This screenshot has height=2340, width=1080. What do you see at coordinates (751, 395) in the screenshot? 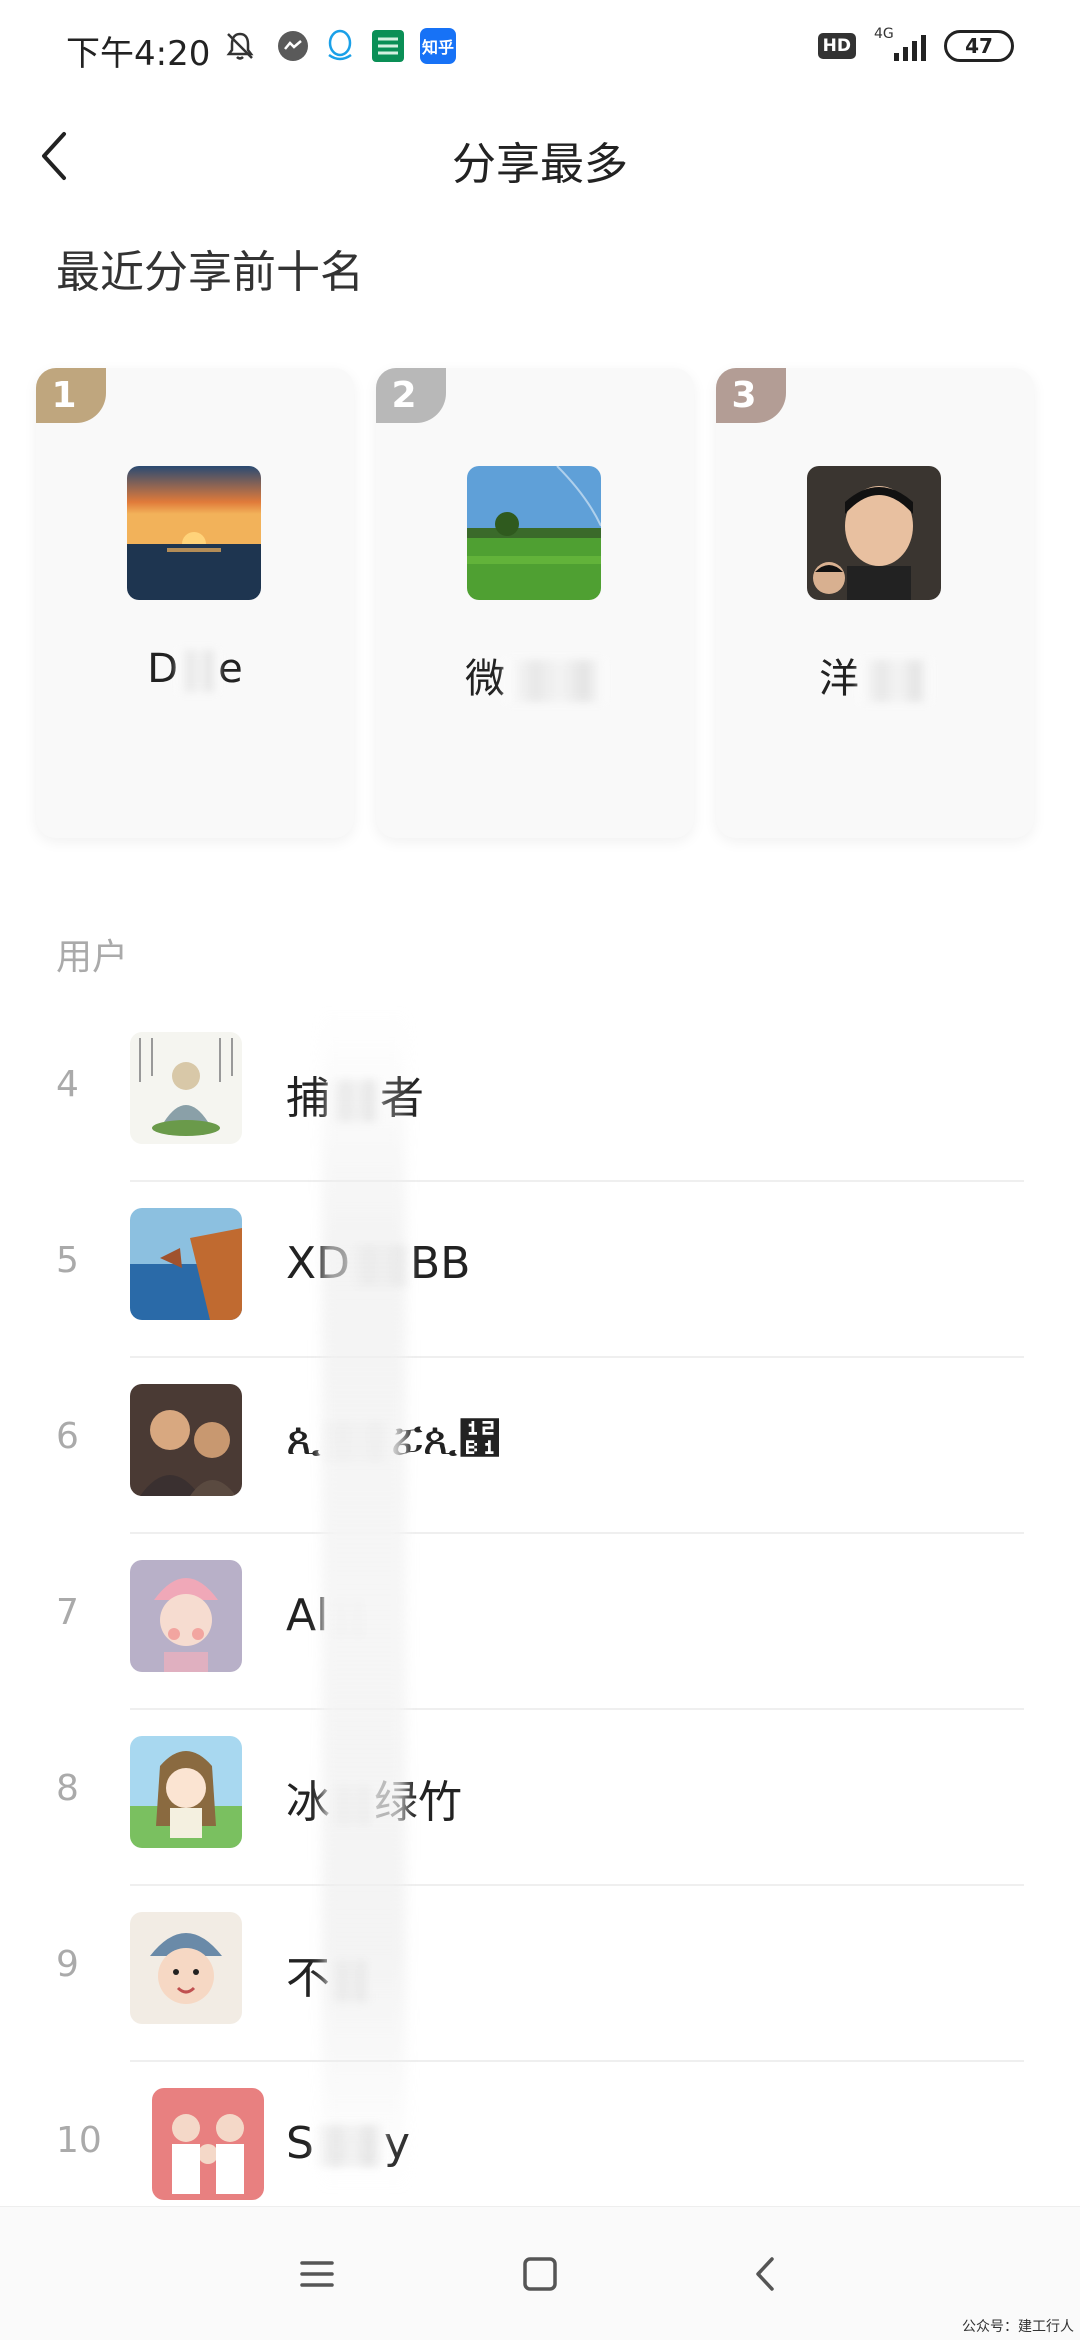
I see `rank-badge: 3` at bounding box center [751, 395].